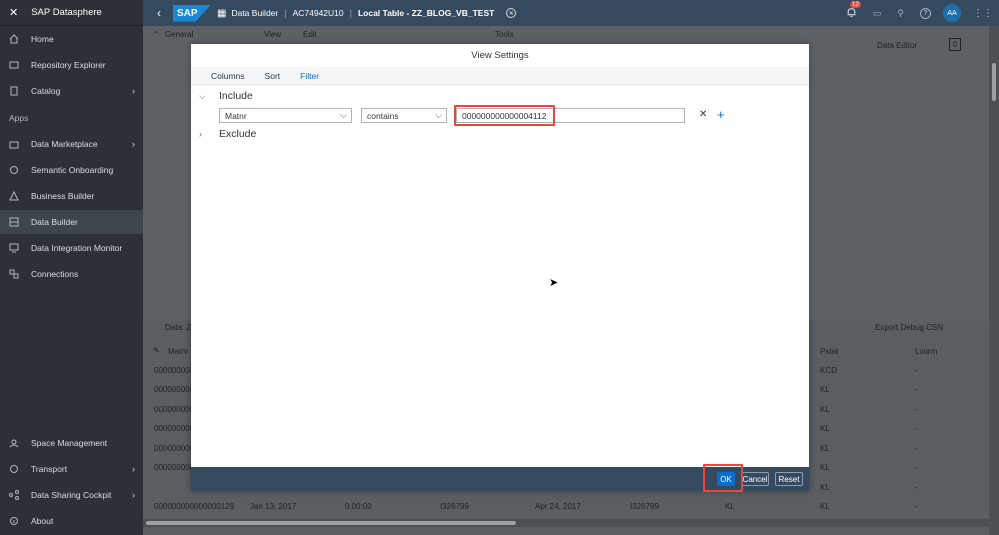 The width and height of the screenshot is (999, 535). I want to click on column-select: Matnr ⌵, so click(285, 115).